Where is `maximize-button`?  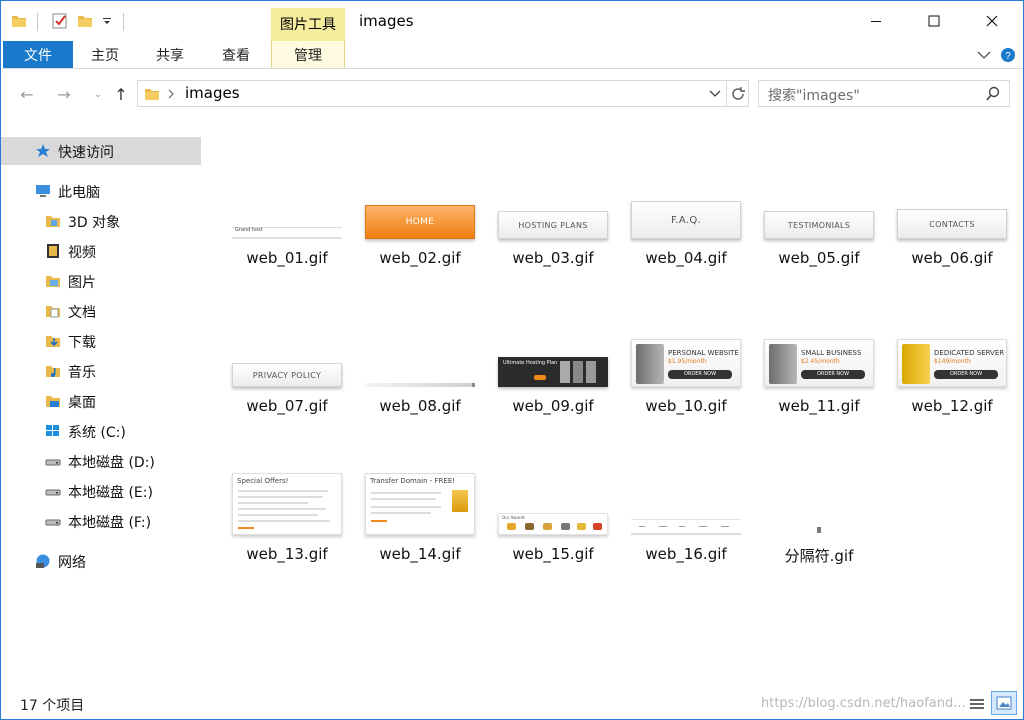 maximize-button is located at coordinates (934, 21).